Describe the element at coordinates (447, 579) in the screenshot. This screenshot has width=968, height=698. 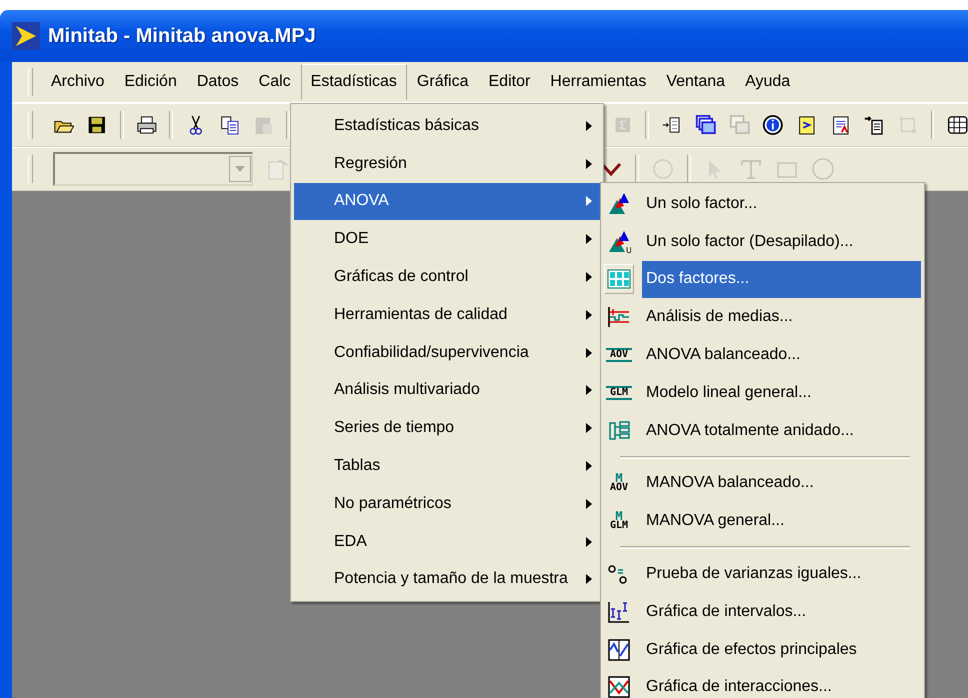
I see `menu-item: Potencia y tamaño de la muestra` at that location.